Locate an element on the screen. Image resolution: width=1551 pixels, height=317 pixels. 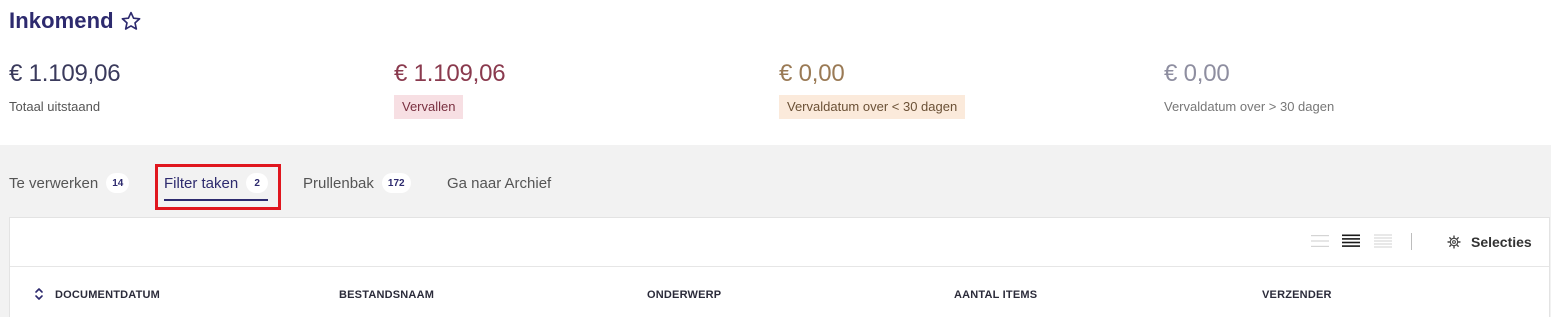
kpi-due-after-30-days: € 0,00 Vervaldatum over > 30 dagen is located at coordinates (1249, 88).